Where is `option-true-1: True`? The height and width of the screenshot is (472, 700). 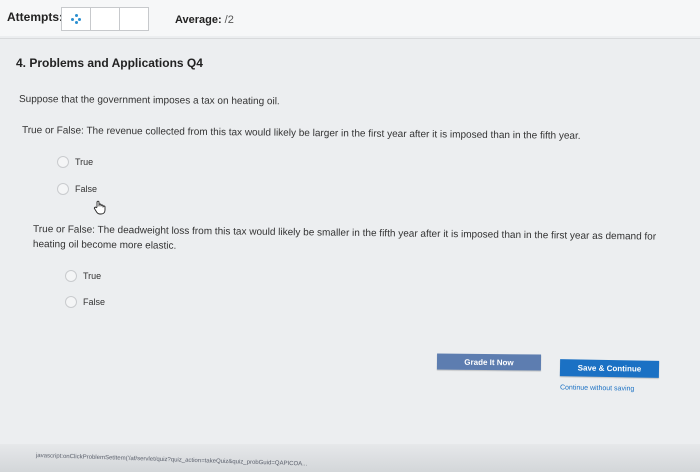 option-true-1: True is located at coordinates (75, 162).